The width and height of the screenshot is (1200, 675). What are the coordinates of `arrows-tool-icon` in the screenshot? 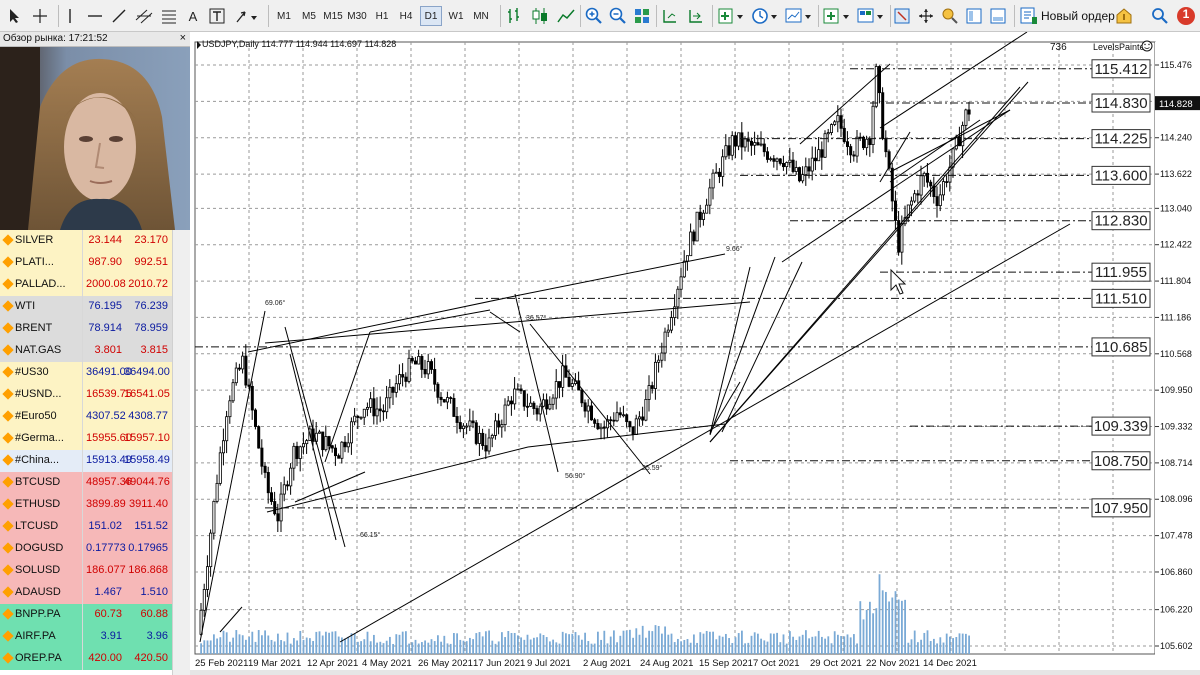 It's located at (247, 16).